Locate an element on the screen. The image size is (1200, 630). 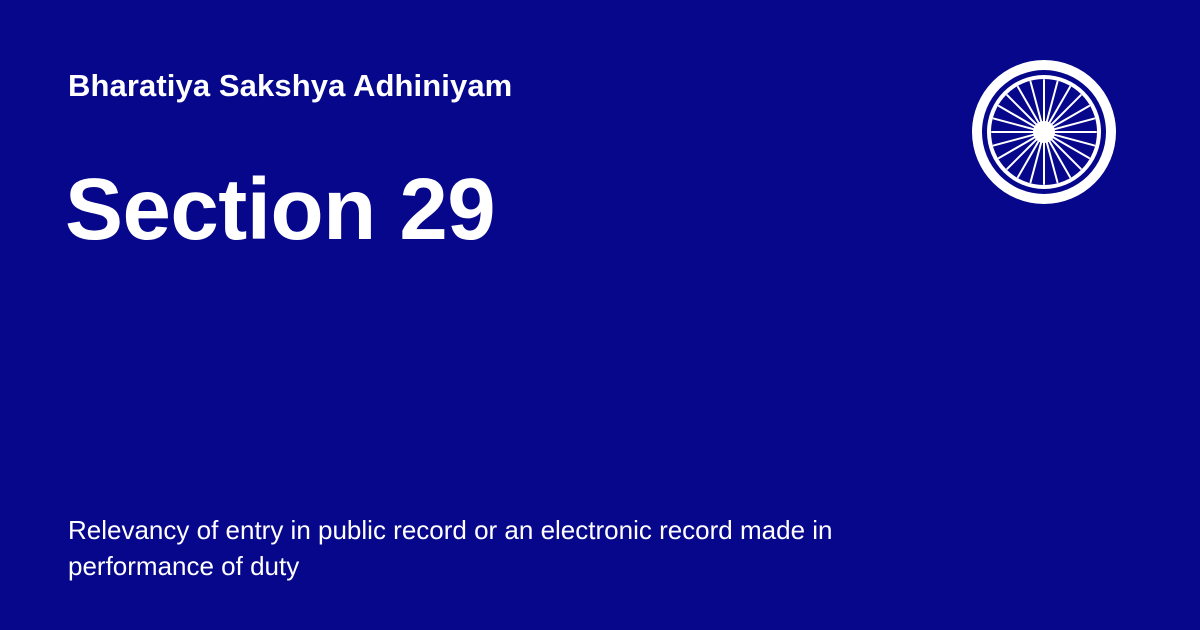
ashoka-chakra-icon is located at coordinates (1044, 132).